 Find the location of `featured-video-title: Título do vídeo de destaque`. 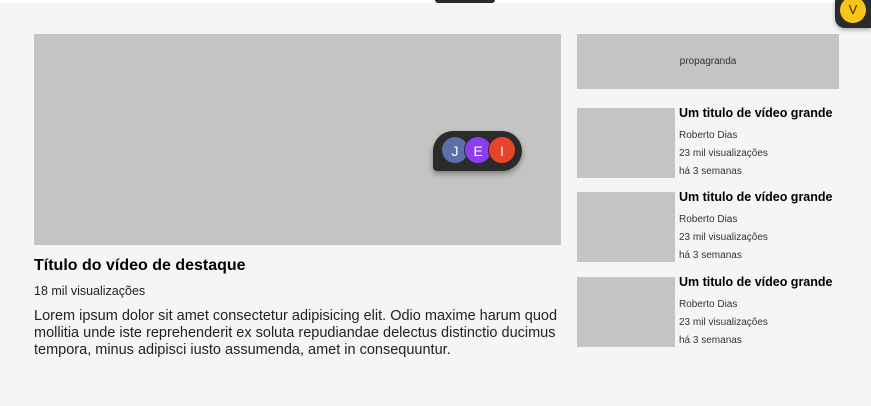

featured-video-title: Título do vídeo de destaque is located at coordinates (140, 266).